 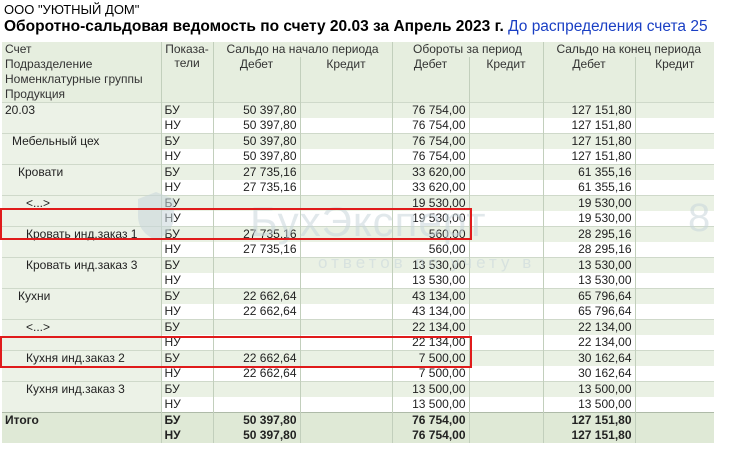 What do you see at coordinates (588, 172) in the screenshot?
I see `value-cell: 61 355,16` at bounding box center [588, 172].